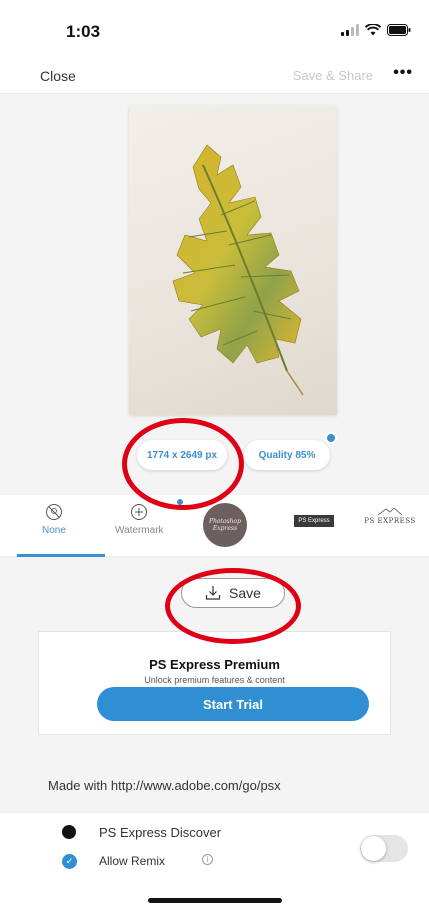  Describe the element at coordinates (214, 78) in the screenshot. I see `nav-bar: Close Save & Share •••` at that location.